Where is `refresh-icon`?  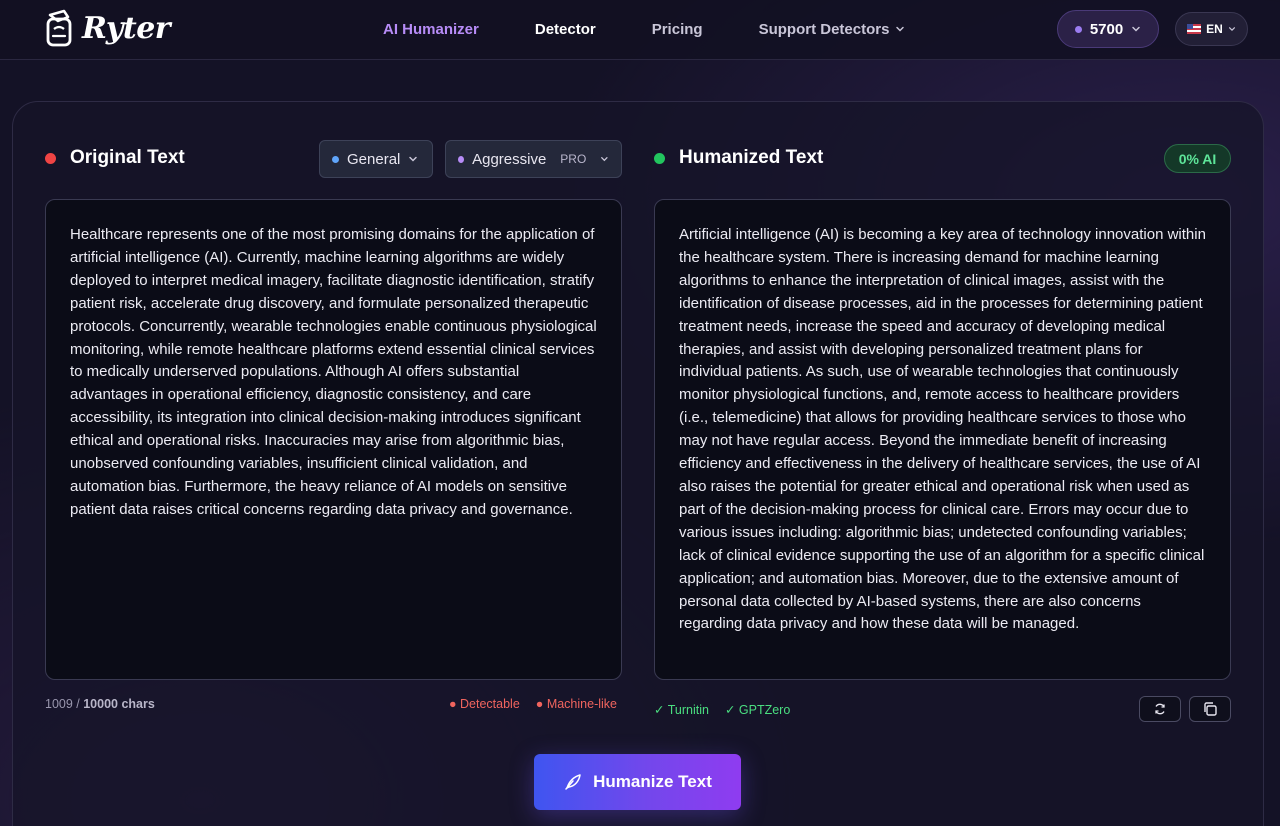 refresh-icon is located at coordinates (1160, 709).